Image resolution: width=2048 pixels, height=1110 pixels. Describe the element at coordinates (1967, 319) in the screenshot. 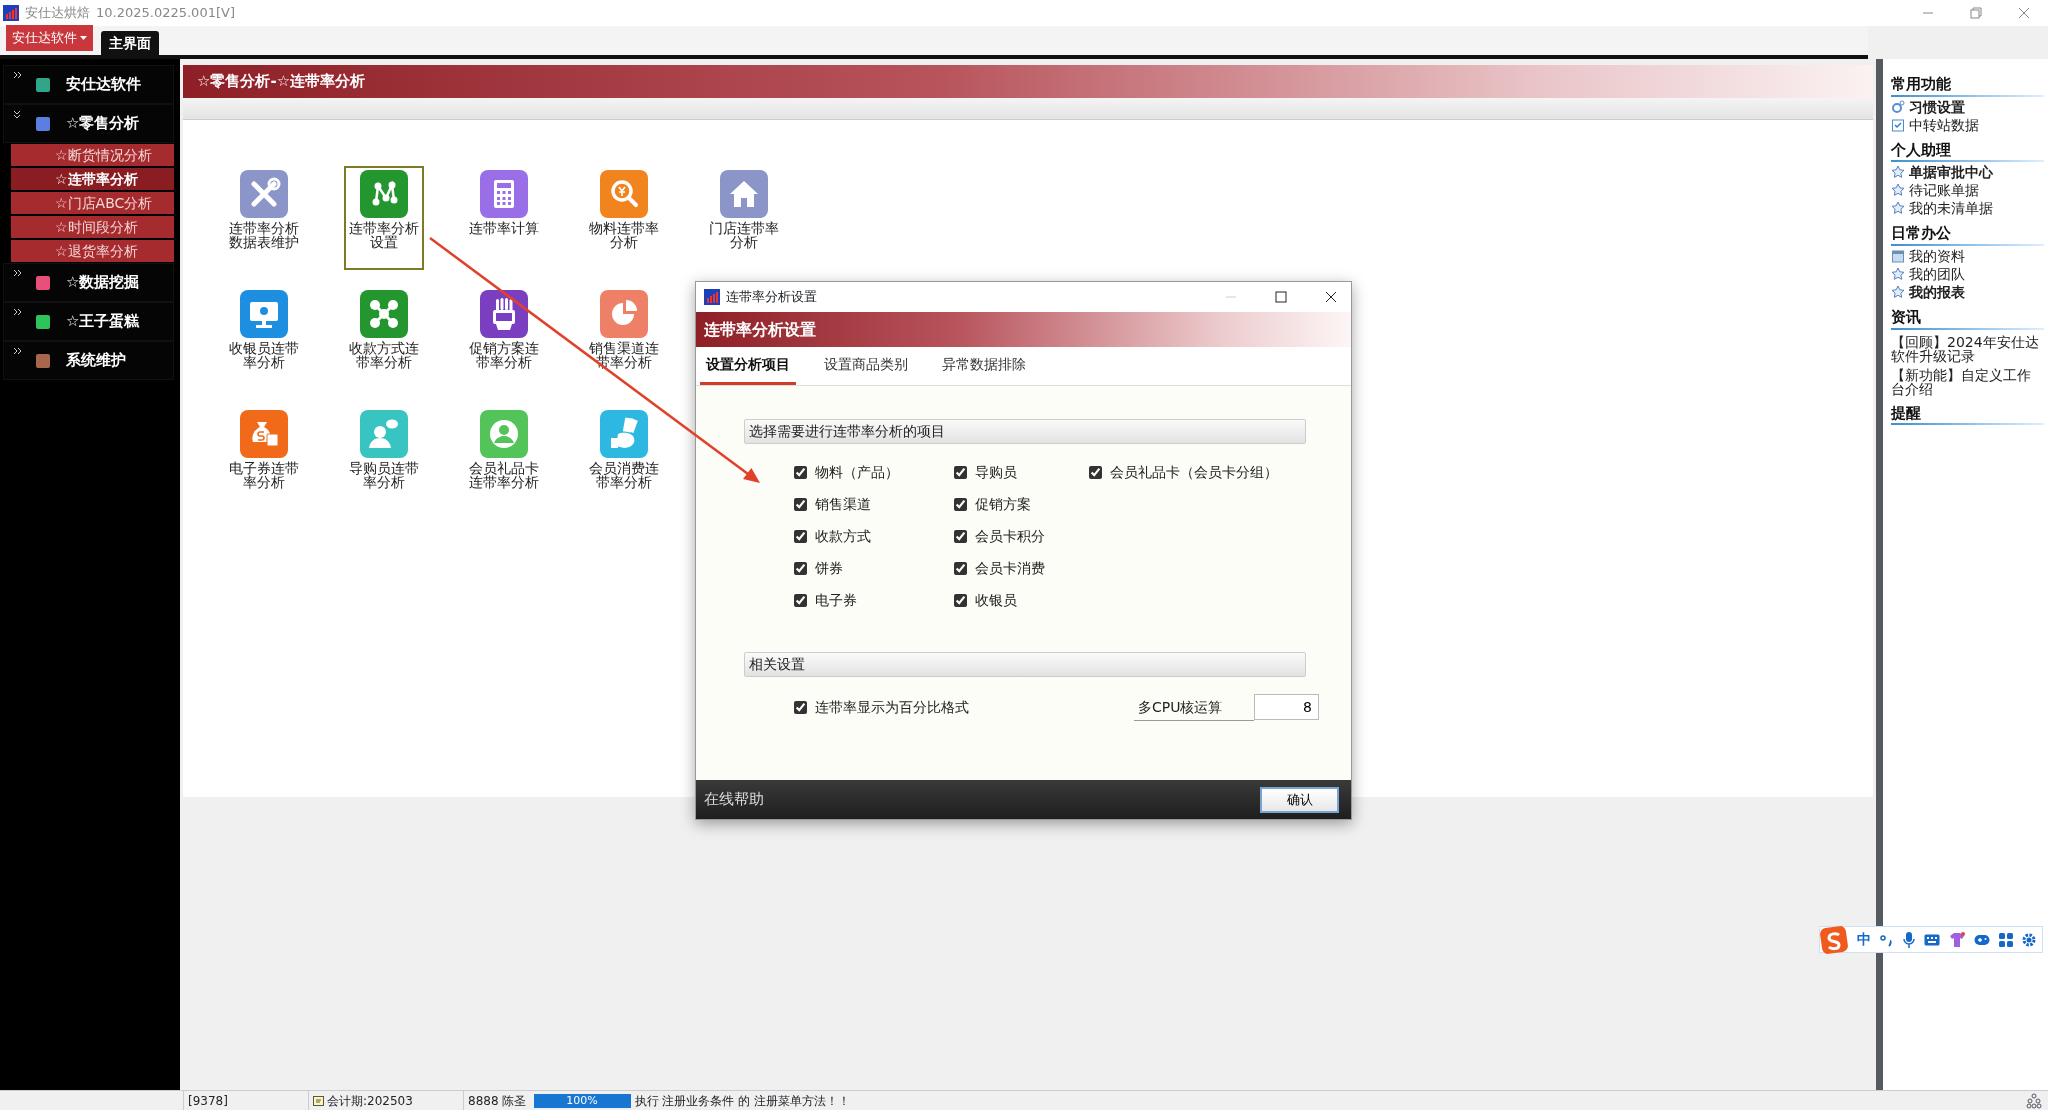

I see `section-title: 资讯` at that location.